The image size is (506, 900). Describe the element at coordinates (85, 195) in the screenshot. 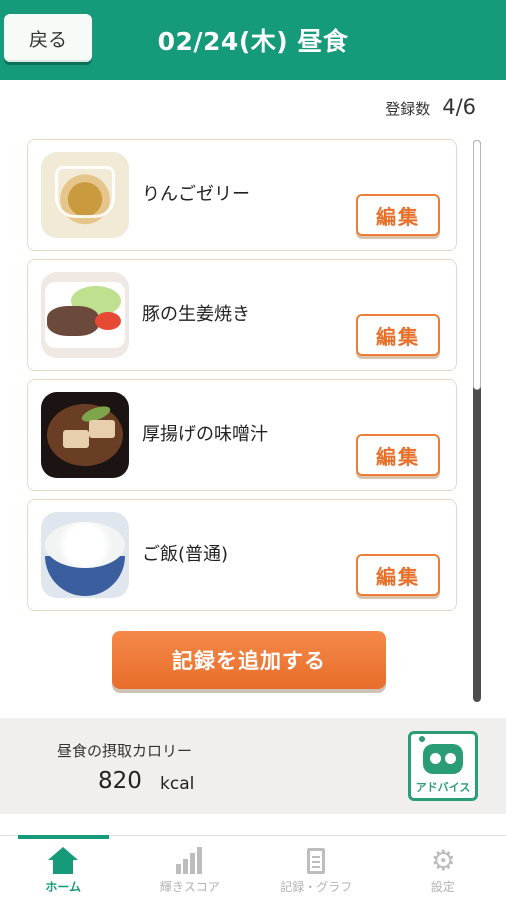

I see `apple-jelly-photo` at that location.